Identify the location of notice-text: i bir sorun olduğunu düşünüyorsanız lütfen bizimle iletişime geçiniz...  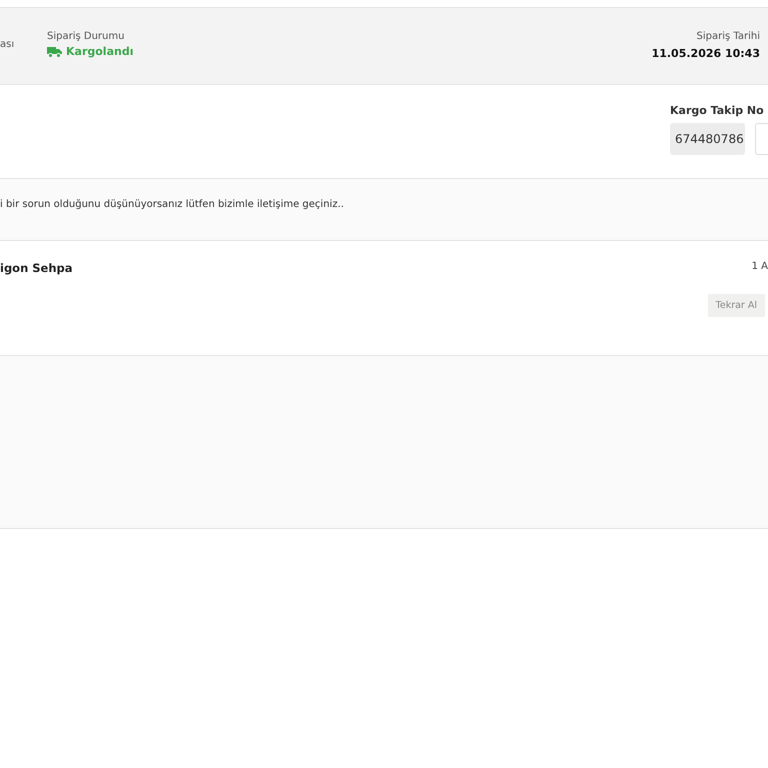
(172, 204).